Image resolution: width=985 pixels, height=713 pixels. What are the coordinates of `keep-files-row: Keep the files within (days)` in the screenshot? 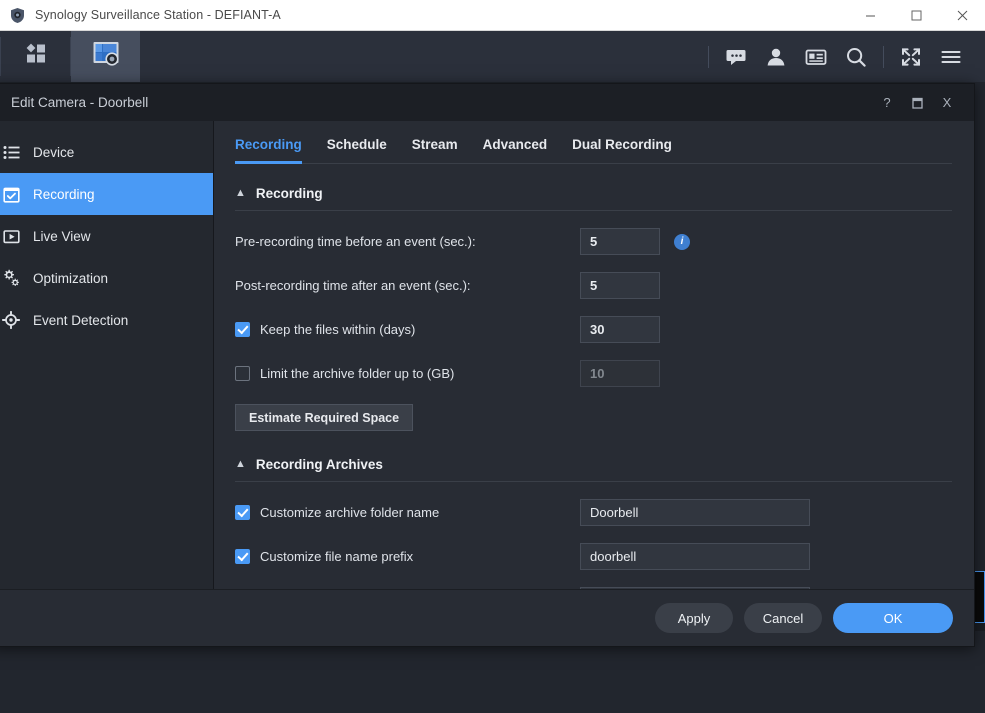 It's located at (593, 329).